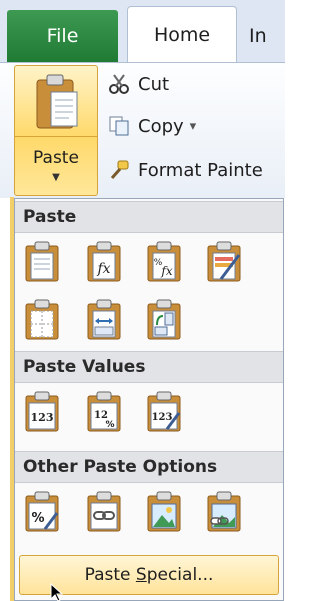 This screenshot has height=601, width=320. Describe the element at coordinates (200, 170) in the screenshot. I see `format-painter-label: Format Painte` at that location.